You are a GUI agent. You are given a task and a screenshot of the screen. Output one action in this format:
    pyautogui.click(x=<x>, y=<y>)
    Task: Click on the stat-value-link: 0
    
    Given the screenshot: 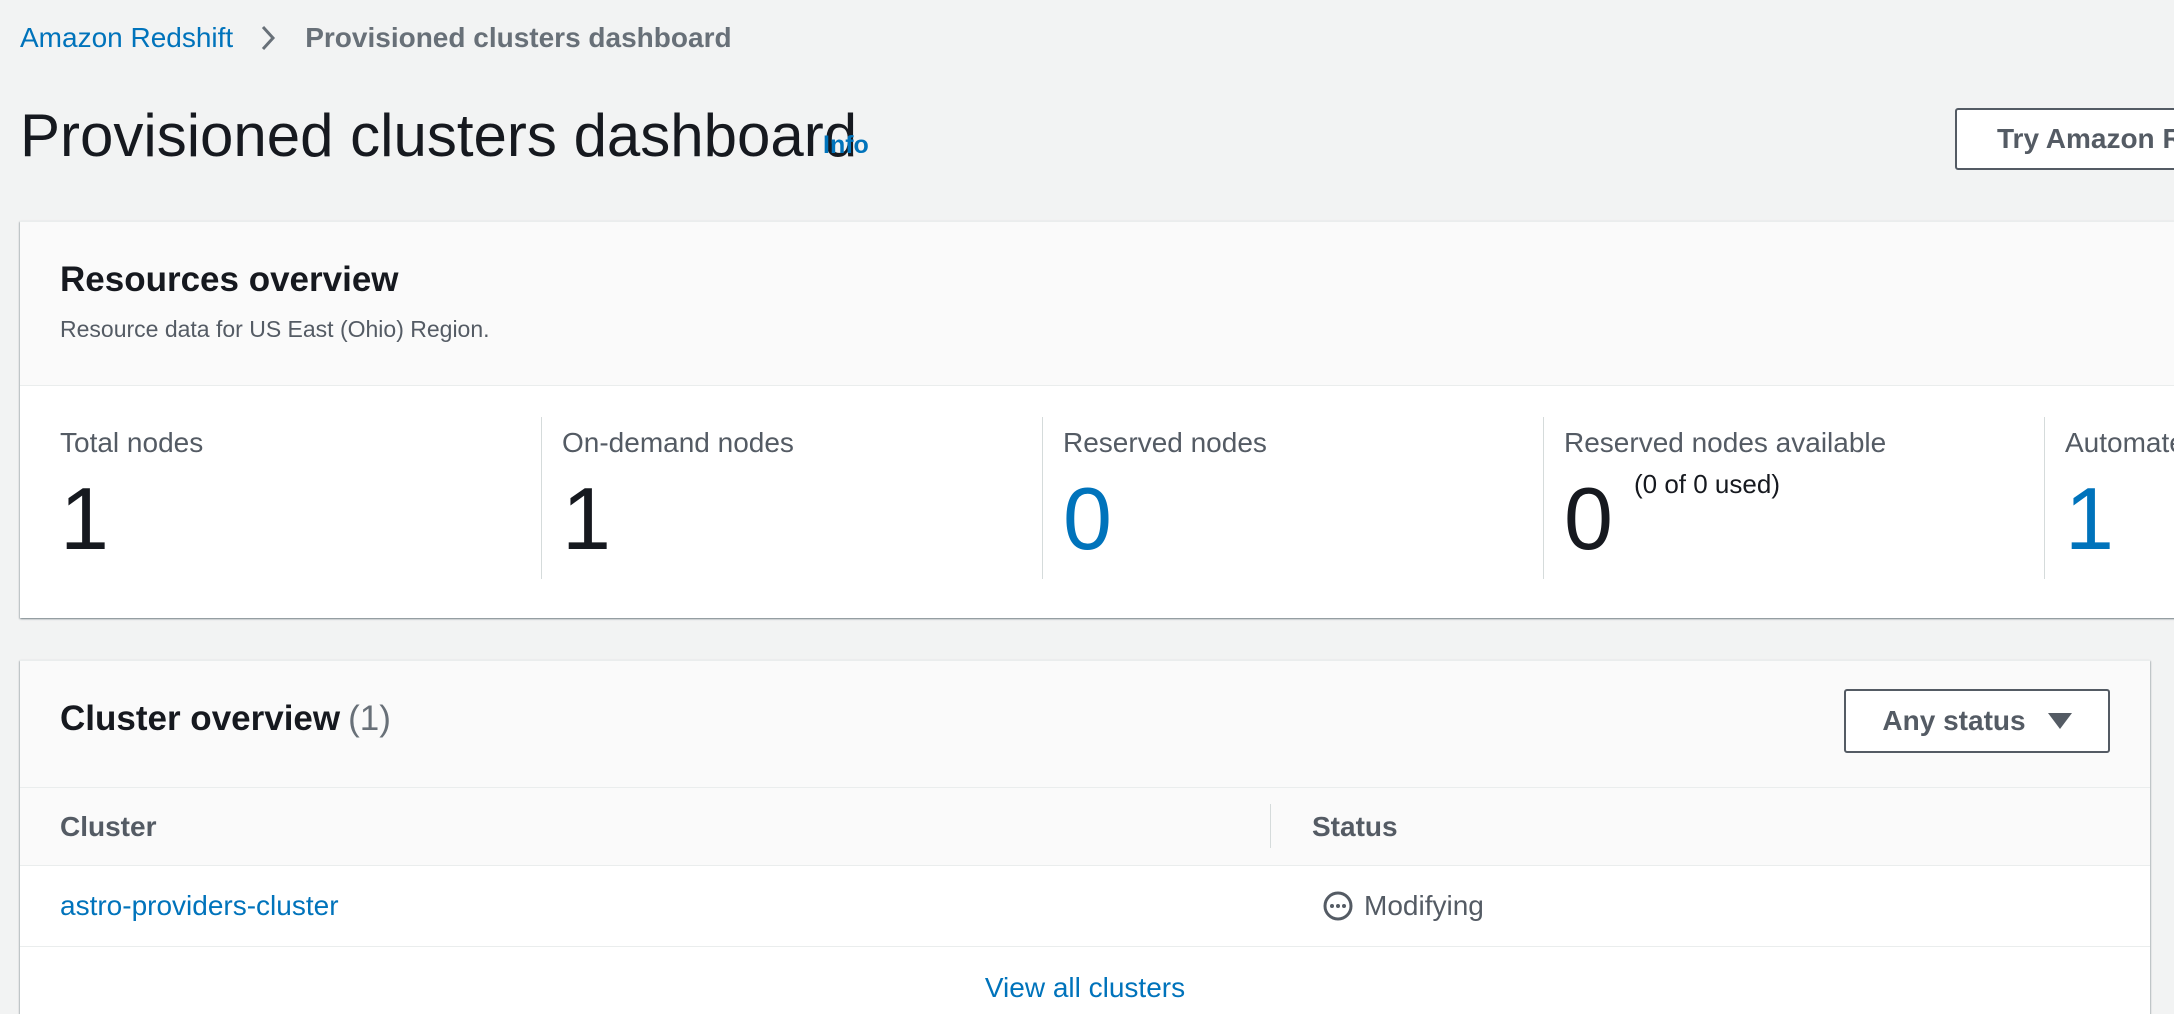 What is the action you would take?
    pyautogui.click(x=1087, y=519)
    